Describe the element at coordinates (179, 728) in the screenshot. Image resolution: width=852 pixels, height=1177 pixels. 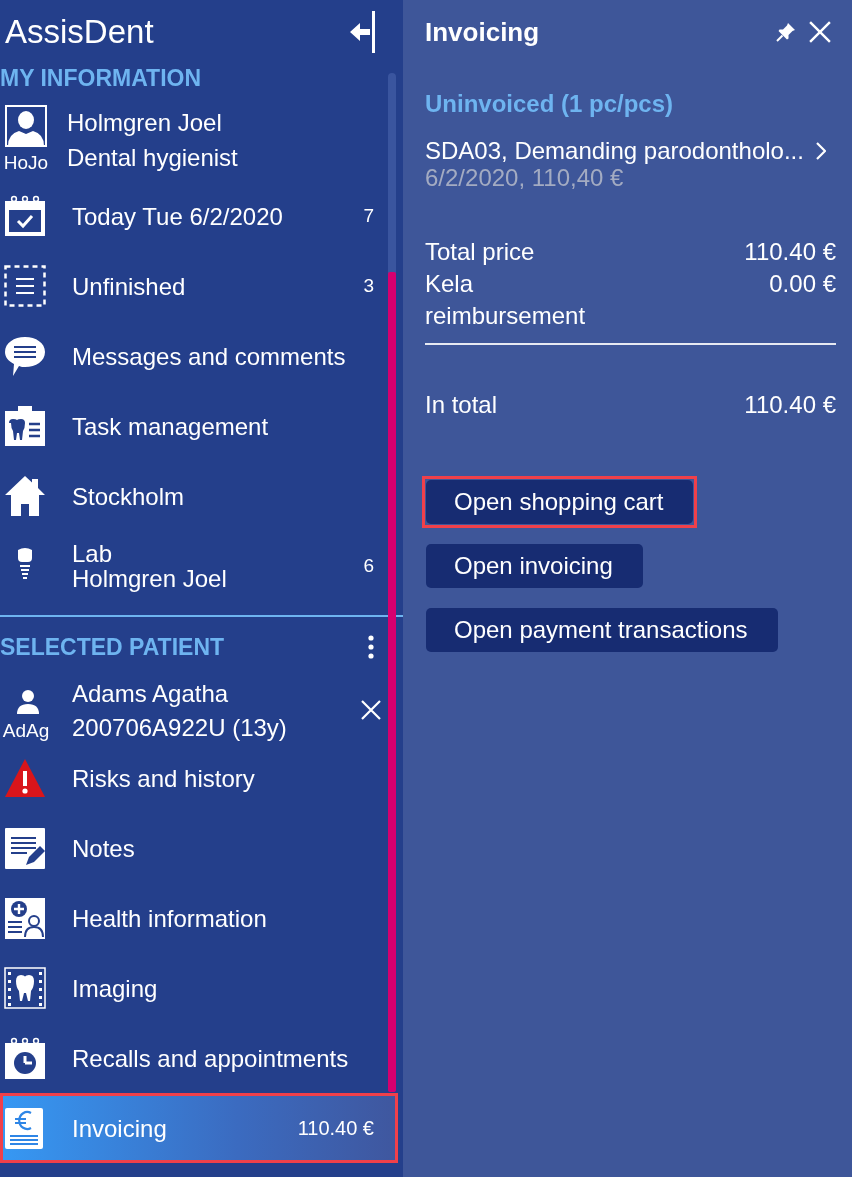
I see `patient-id: 200706A922U (13y)` at that location.